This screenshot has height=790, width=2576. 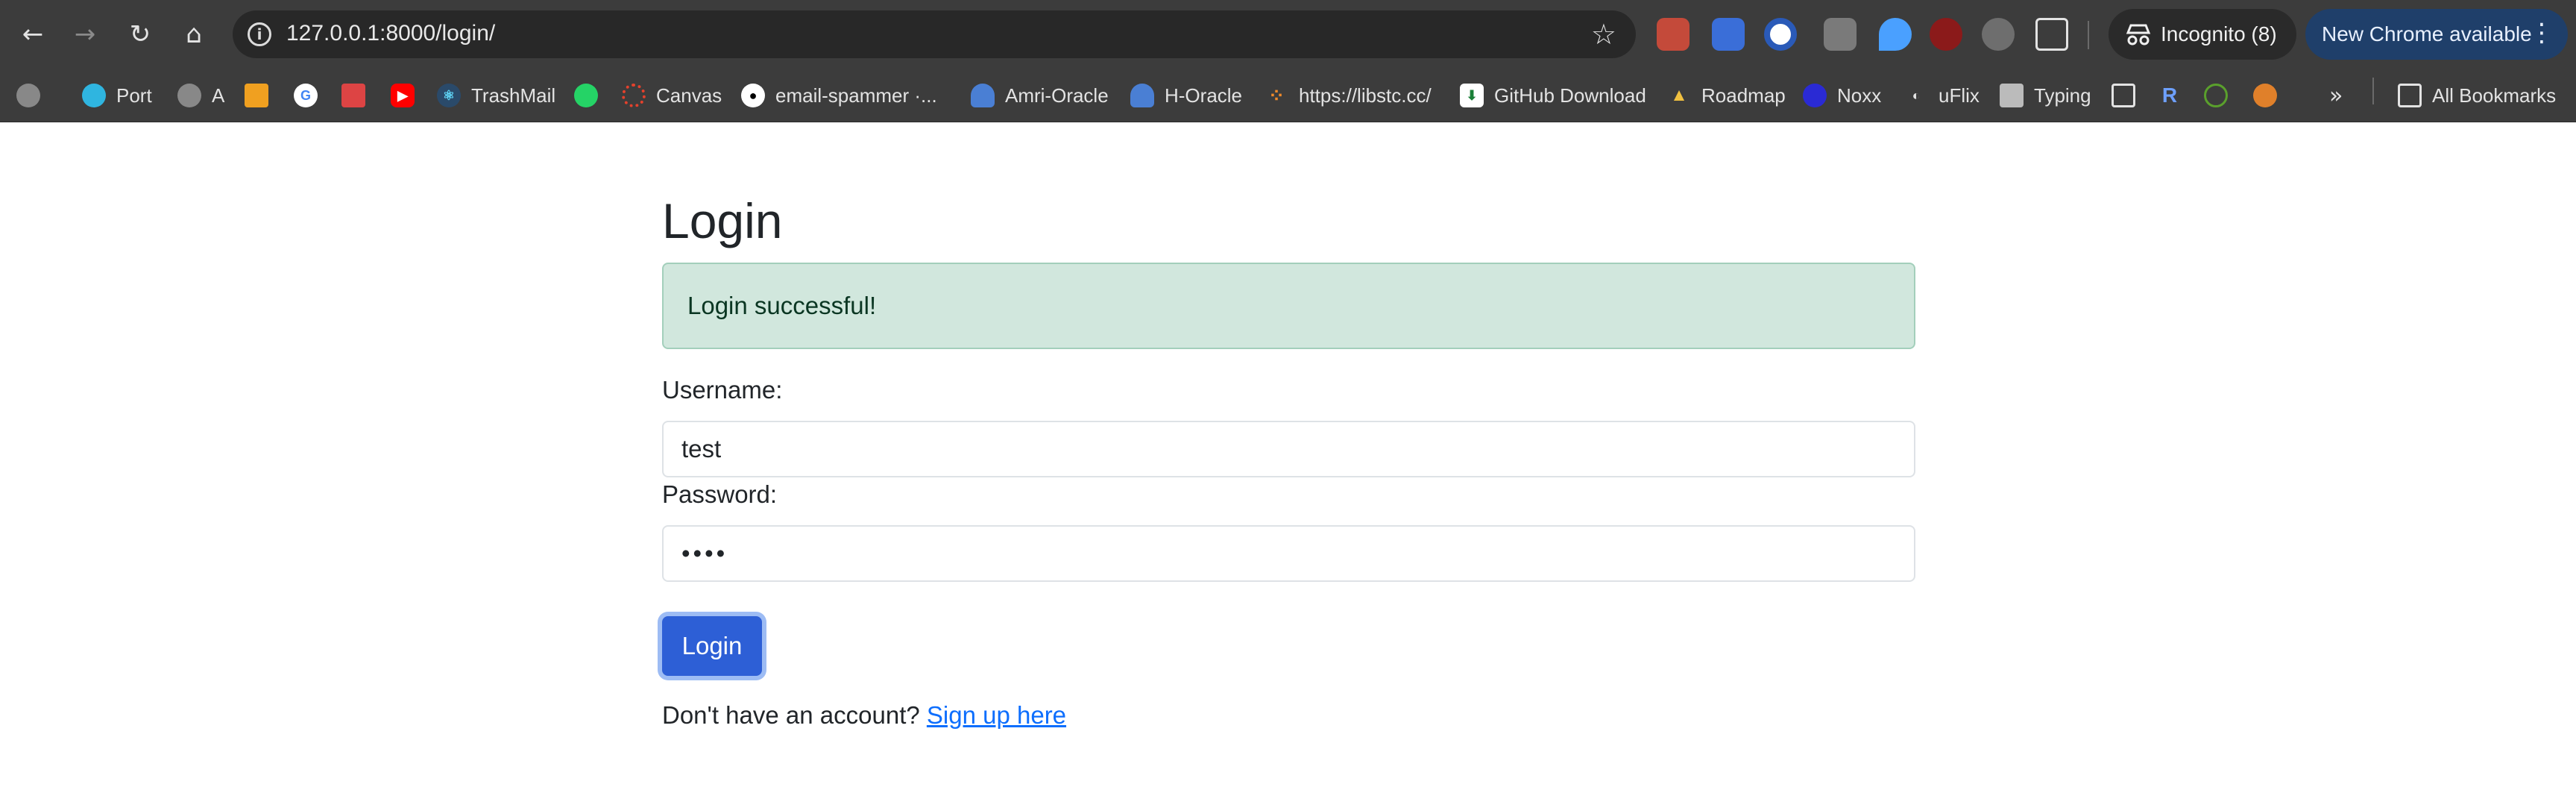 I want to click on bookmark-item: G, so click(x=311, y=96).